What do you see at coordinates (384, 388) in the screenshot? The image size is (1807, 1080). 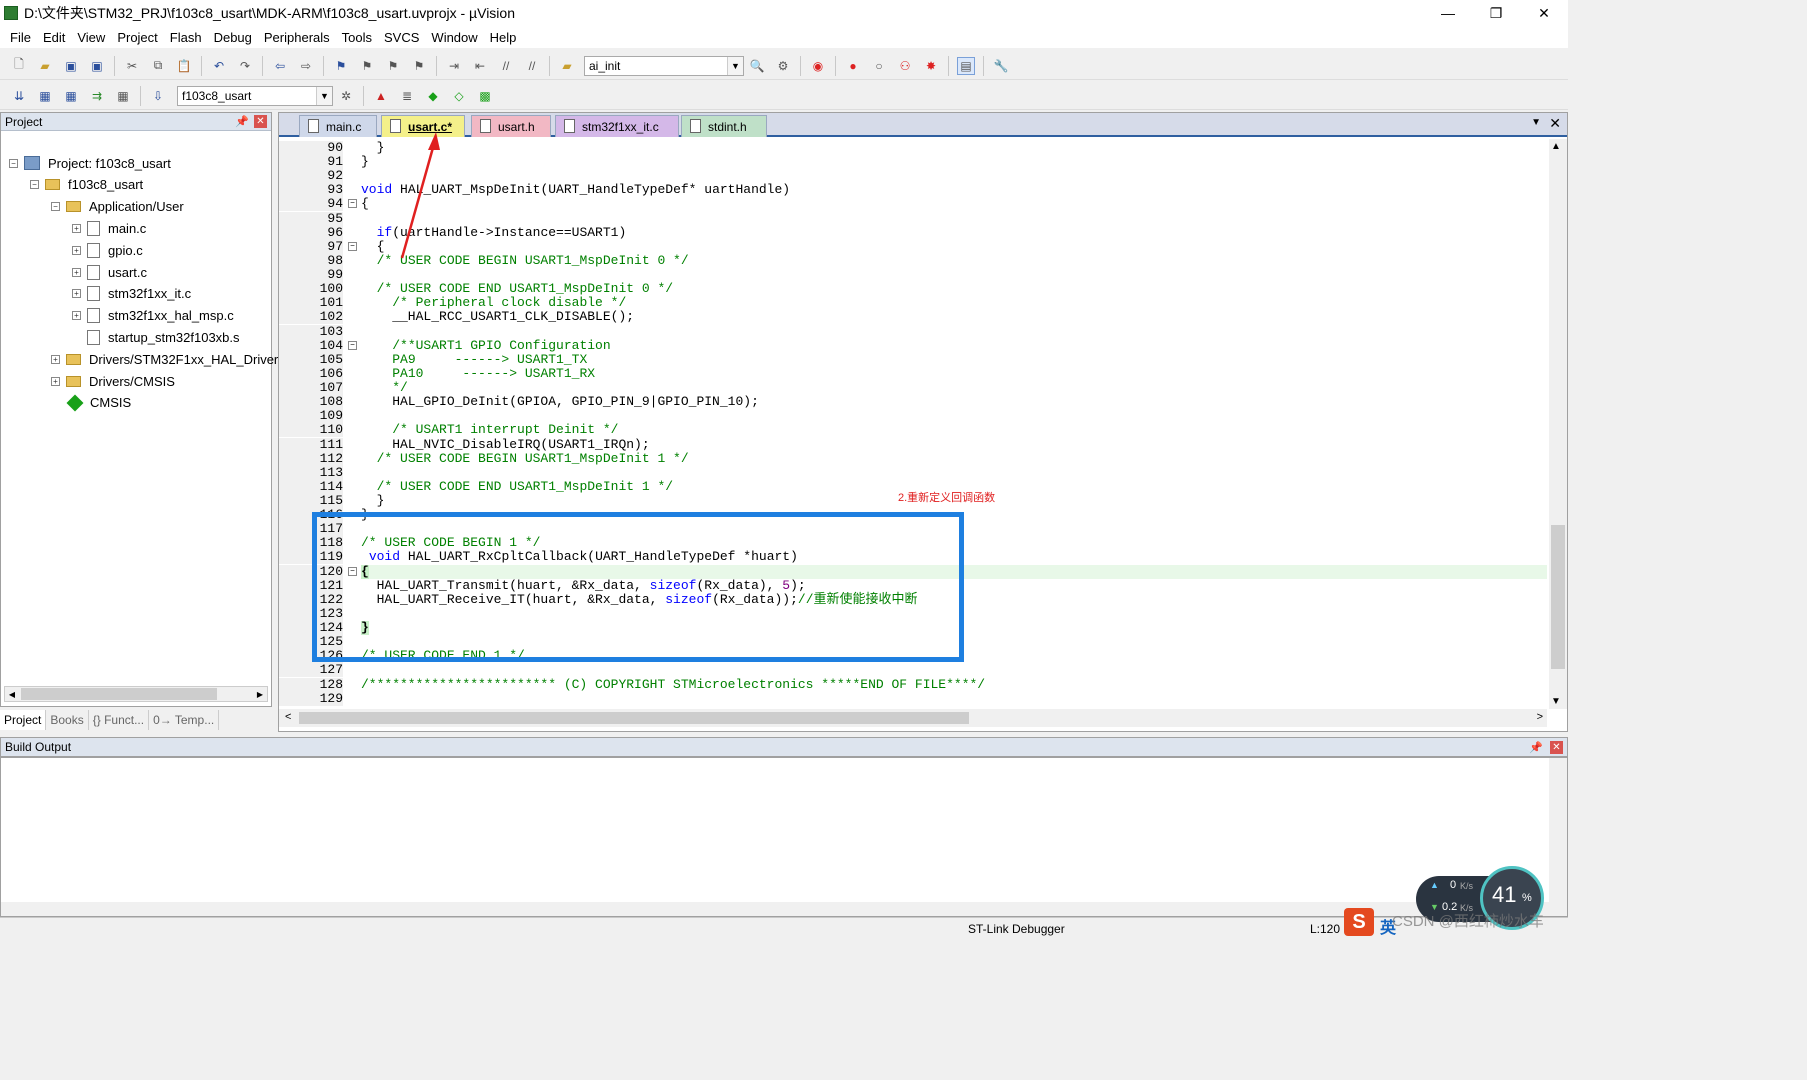 I see `code-line: */` at bounding box center [384, 388].